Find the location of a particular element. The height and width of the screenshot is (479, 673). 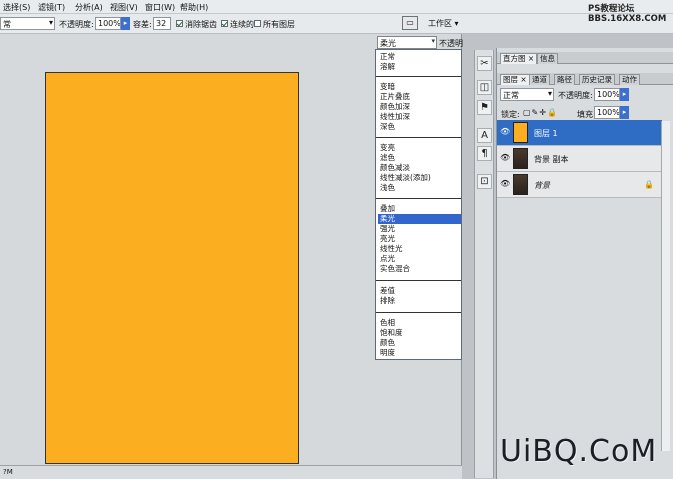

status-zoom: ?M is located at coordinates (8, 472).